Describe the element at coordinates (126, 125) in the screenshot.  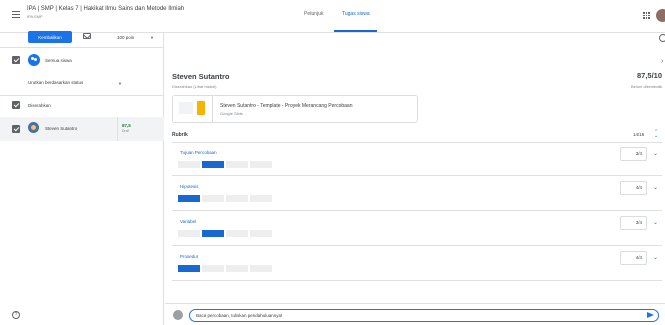
I see `student-grade: 87,5` at that location.